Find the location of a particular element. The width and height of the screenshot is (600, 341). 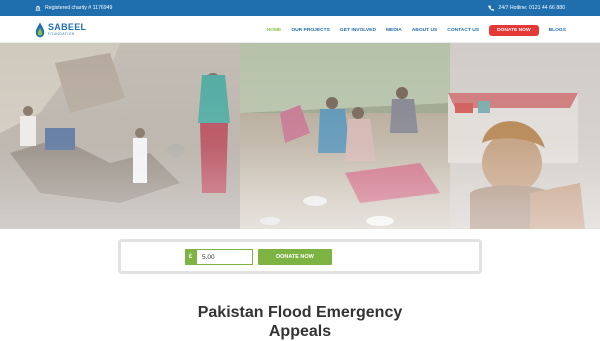

nav-about-us: ABOUT US is located at coordinates (425, 30).